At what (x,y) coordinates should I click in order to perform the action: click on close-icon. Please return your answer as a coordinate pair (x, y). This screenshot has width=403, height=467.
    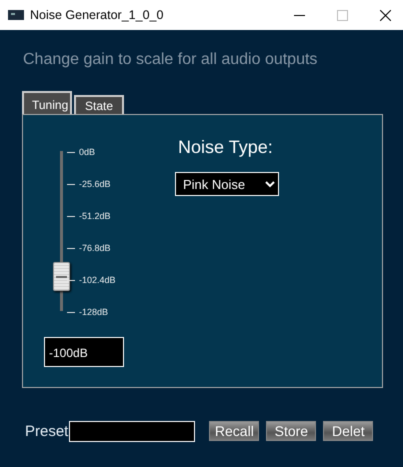
    Looking at the image, I should click on (385, 15).